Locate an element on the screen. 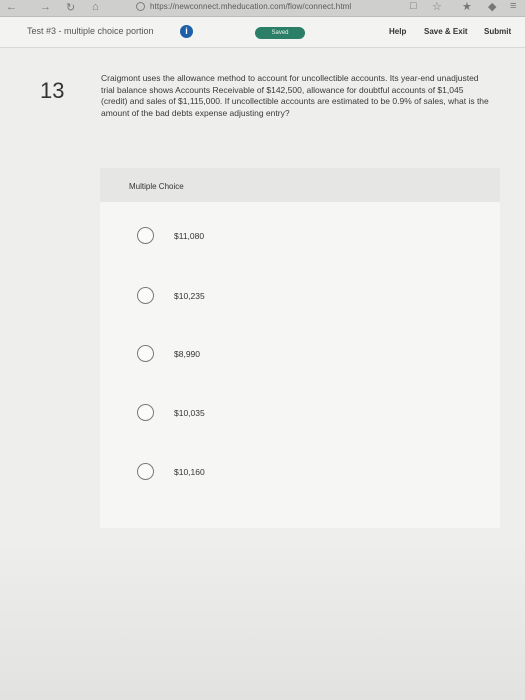  help-button: Help is located at coordinates (397, 31).